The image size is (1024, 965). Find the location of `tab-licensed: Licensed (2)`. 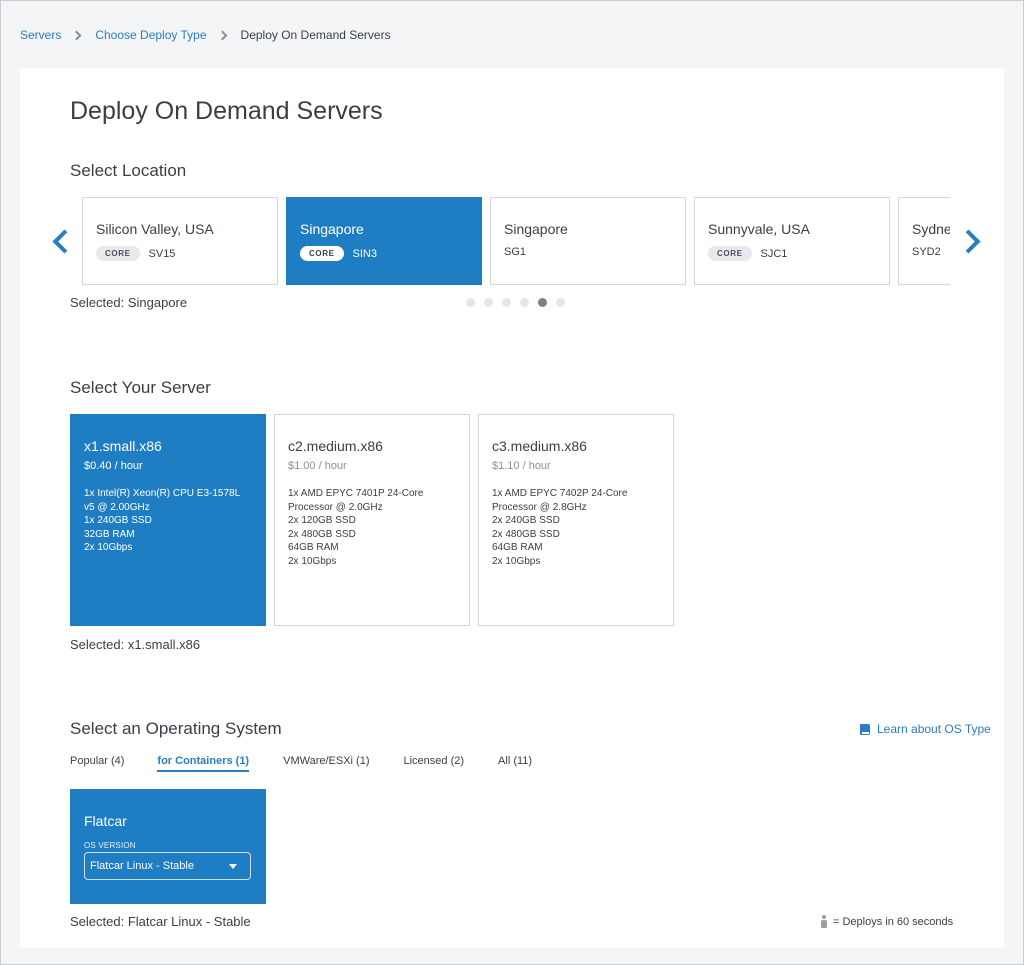

tab-licensed: Licensed (2) is located at coordinates (434, 763).